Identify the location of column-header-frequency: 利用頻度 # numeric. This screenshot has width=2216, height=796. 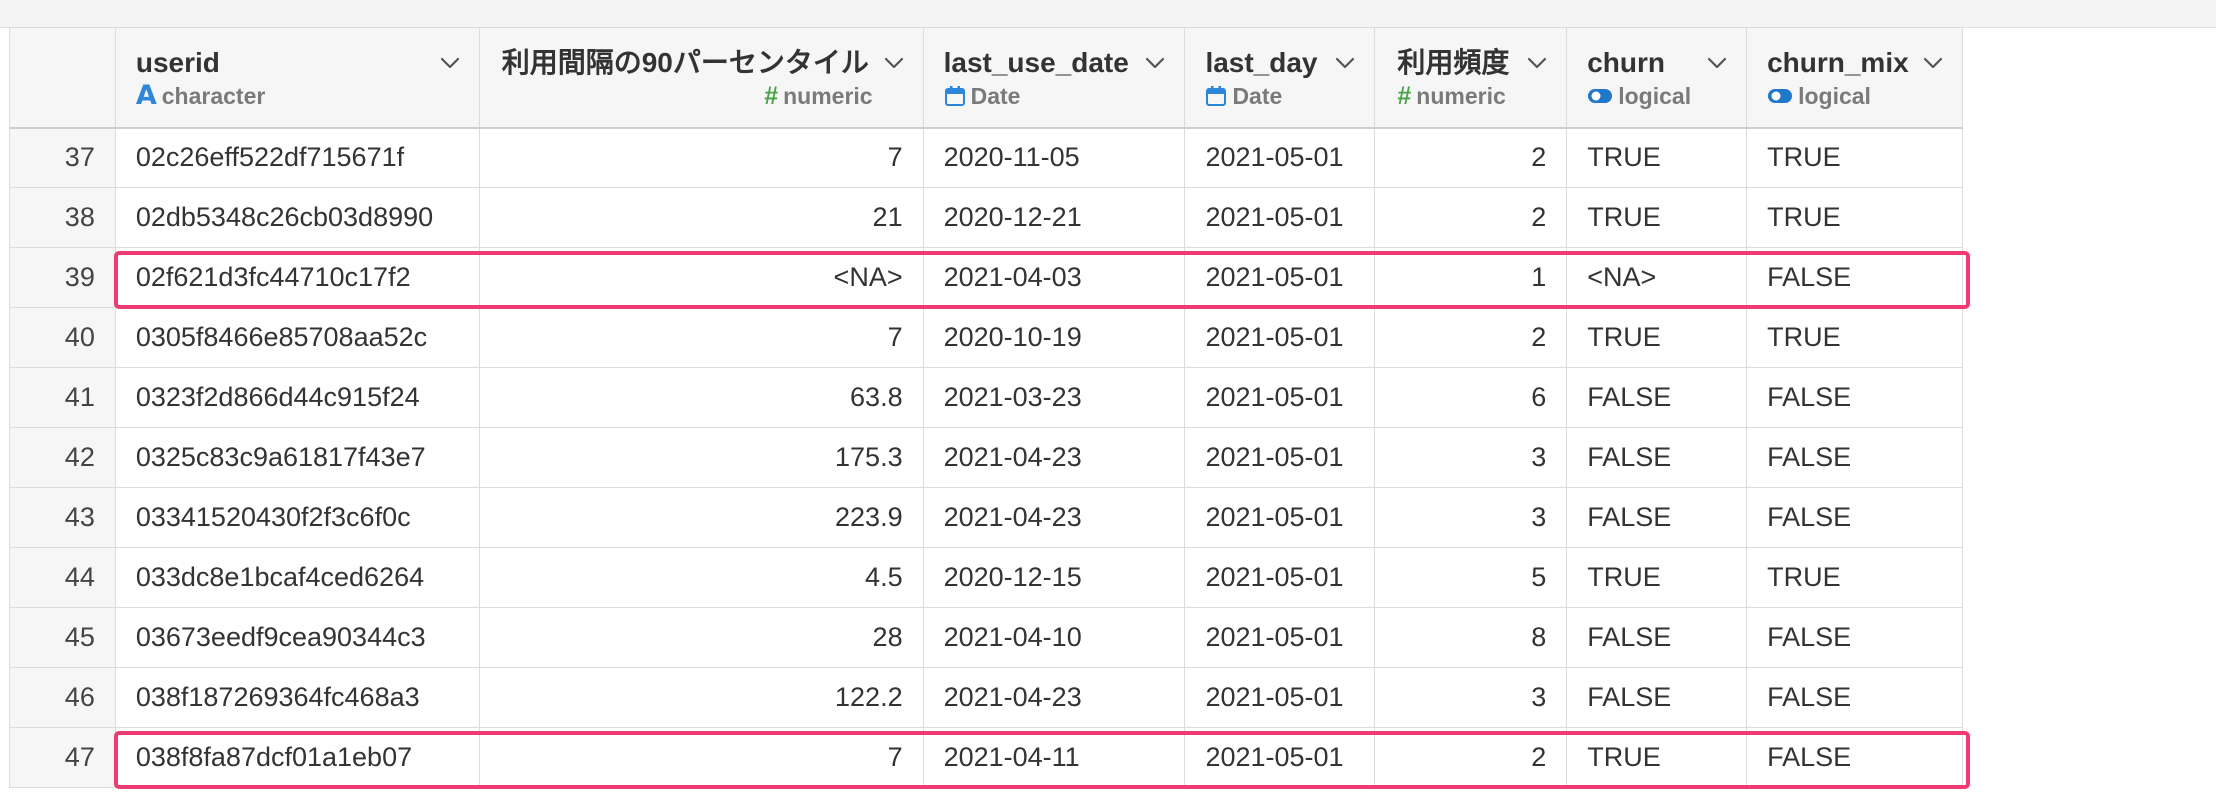
(1471, 78).